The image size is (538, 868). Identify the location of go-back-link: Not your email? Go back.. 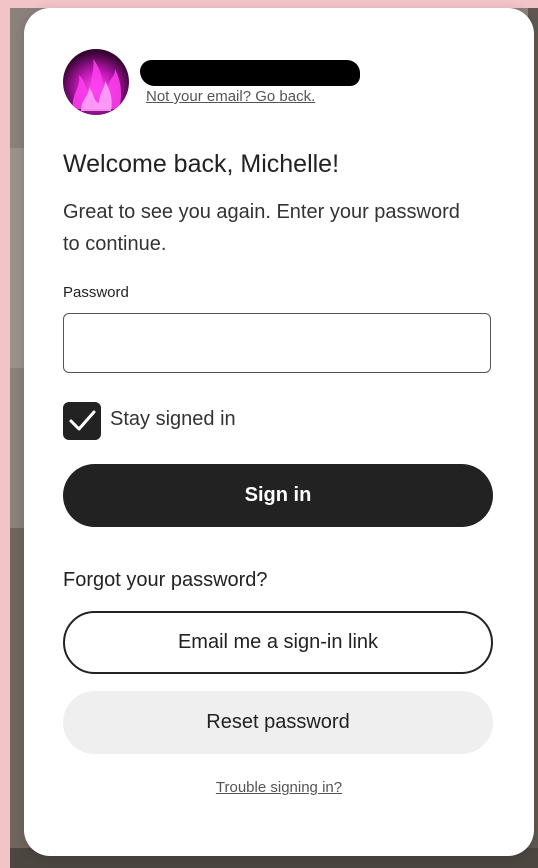
(230, 96).